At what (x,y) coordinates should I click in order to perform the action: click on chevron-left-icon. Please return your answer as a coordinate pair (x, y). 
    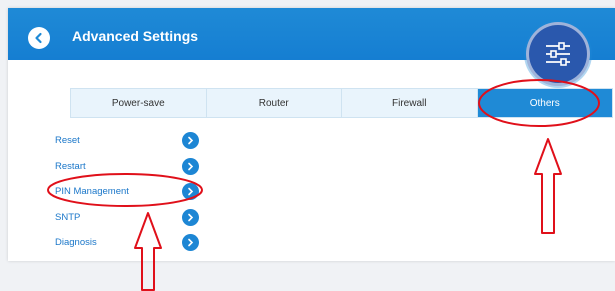
    Looking at the image, I should click on (38, 38).